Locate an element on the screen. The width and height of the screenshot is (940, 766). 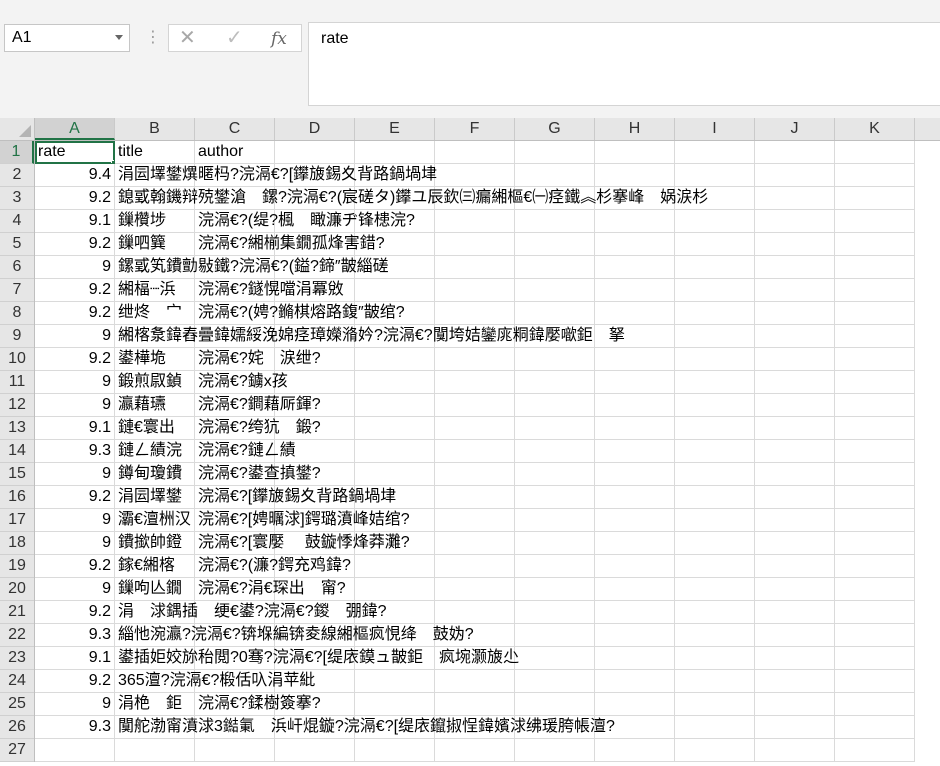
row-header: 8 is located at coordinates (17, 313).